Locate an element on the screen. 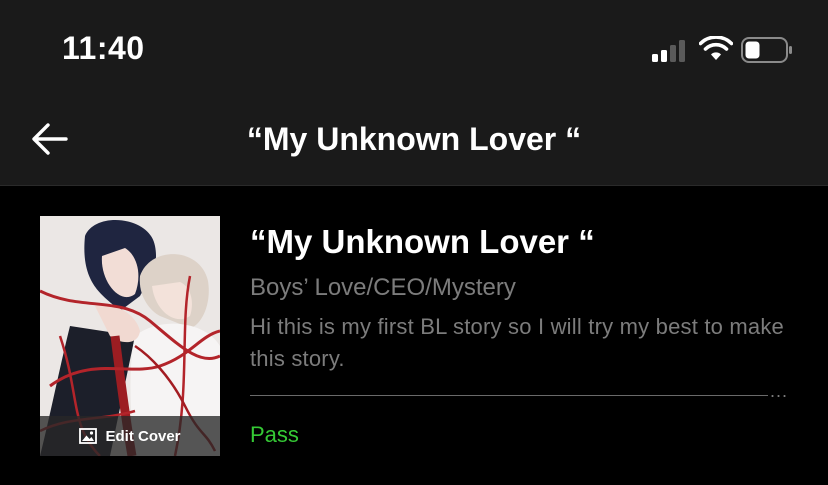 This screenshot has width=828, height=485. clock: 11:40 is located at coordinates (103, 48).